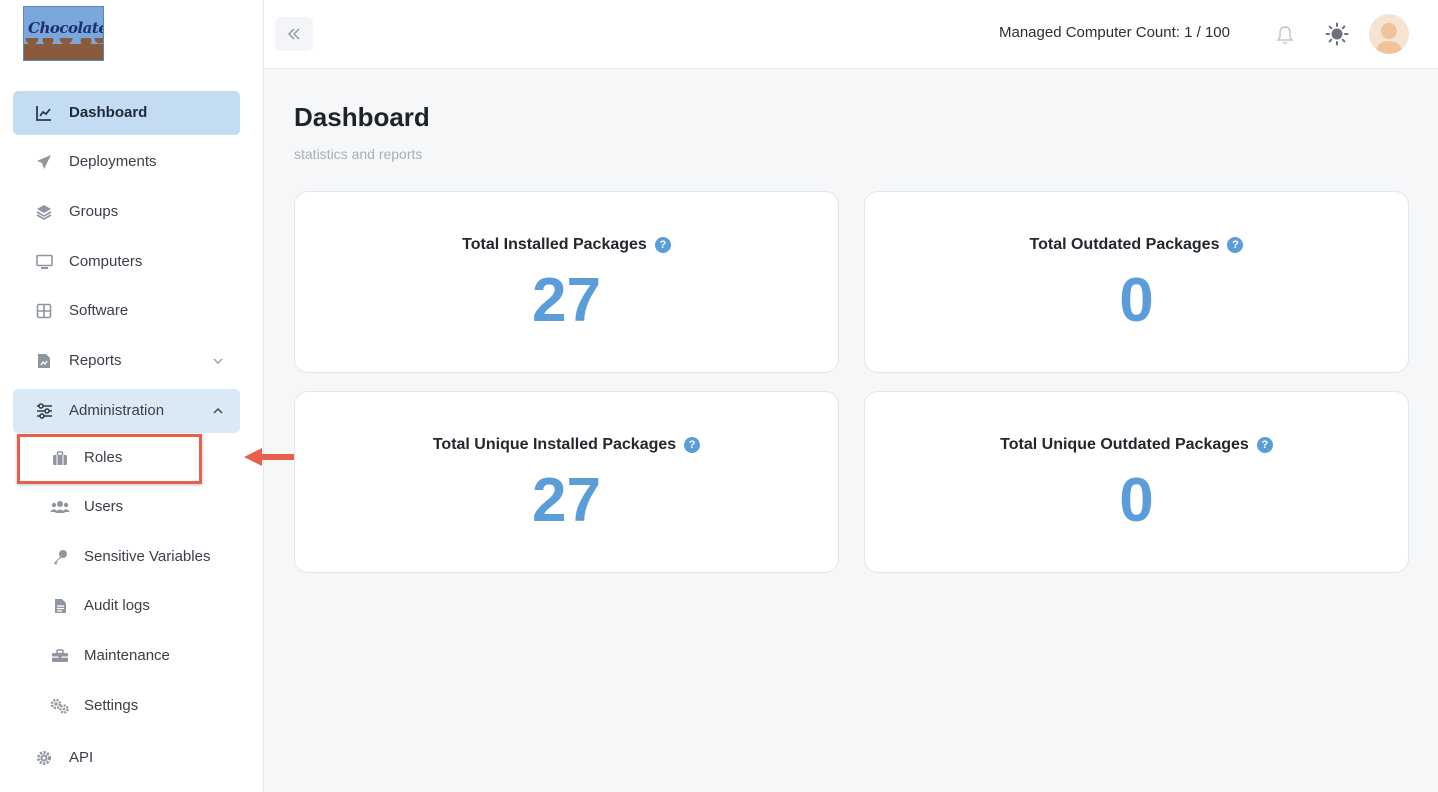 This screenshot has height=792, width=1438. Describe the element at coordinates (65, 28) in the screenshot. I see `logo-text: Chocolatey` at that location.